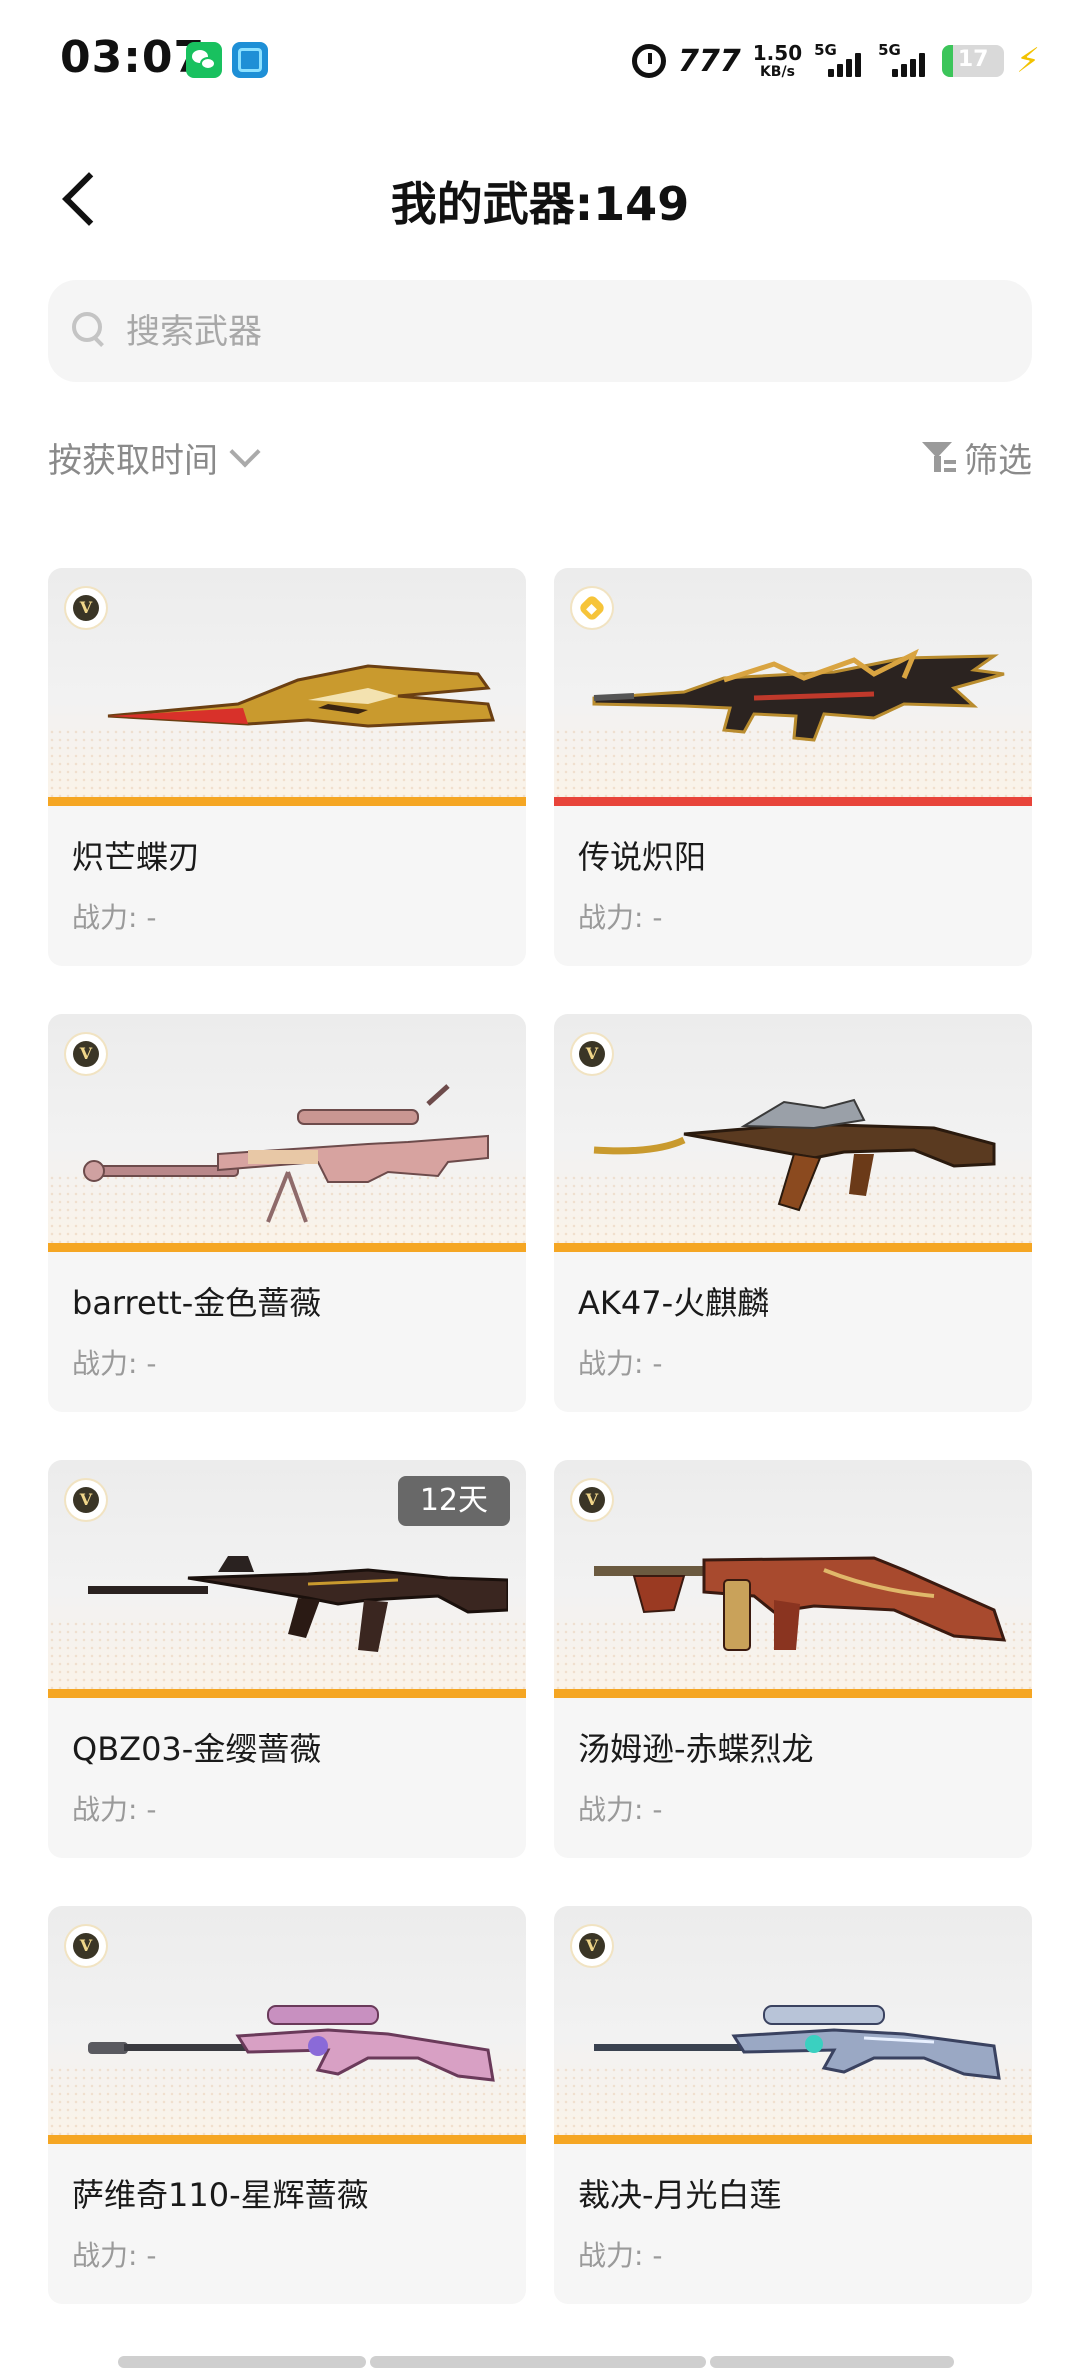 Image resolution: width=1080 pixels, height=2376 pixels. I want to click on search-icon, so click(90, 330).